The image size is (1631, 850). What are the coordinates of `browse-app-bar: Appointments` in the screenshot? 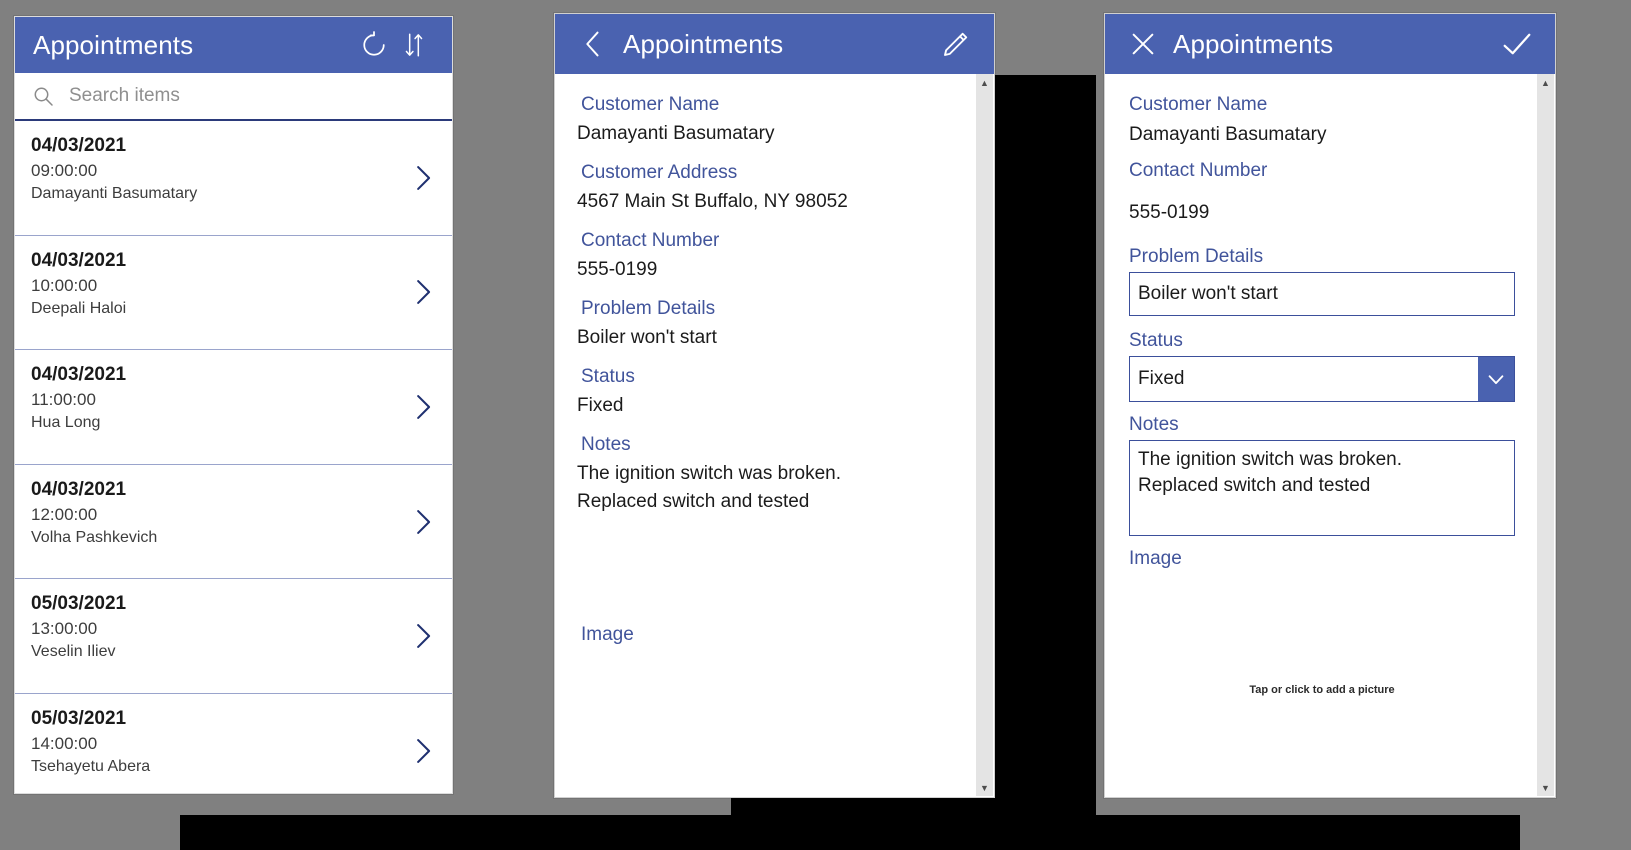 It's located at (233, 45).